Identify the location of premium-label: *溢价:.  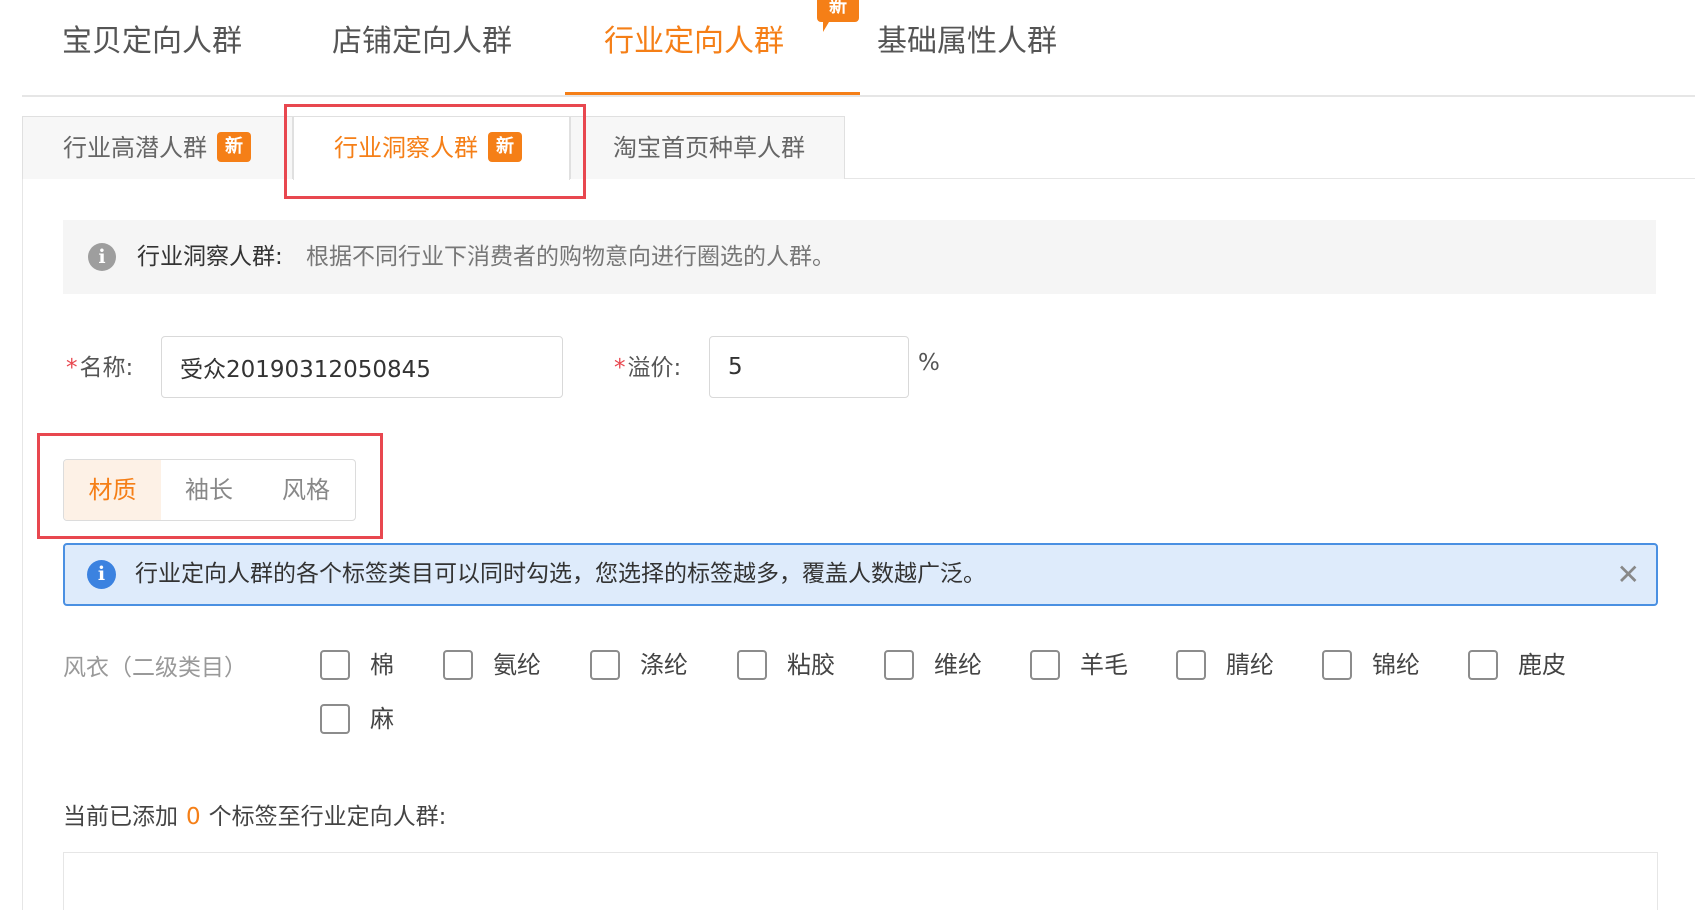
(647, 365).